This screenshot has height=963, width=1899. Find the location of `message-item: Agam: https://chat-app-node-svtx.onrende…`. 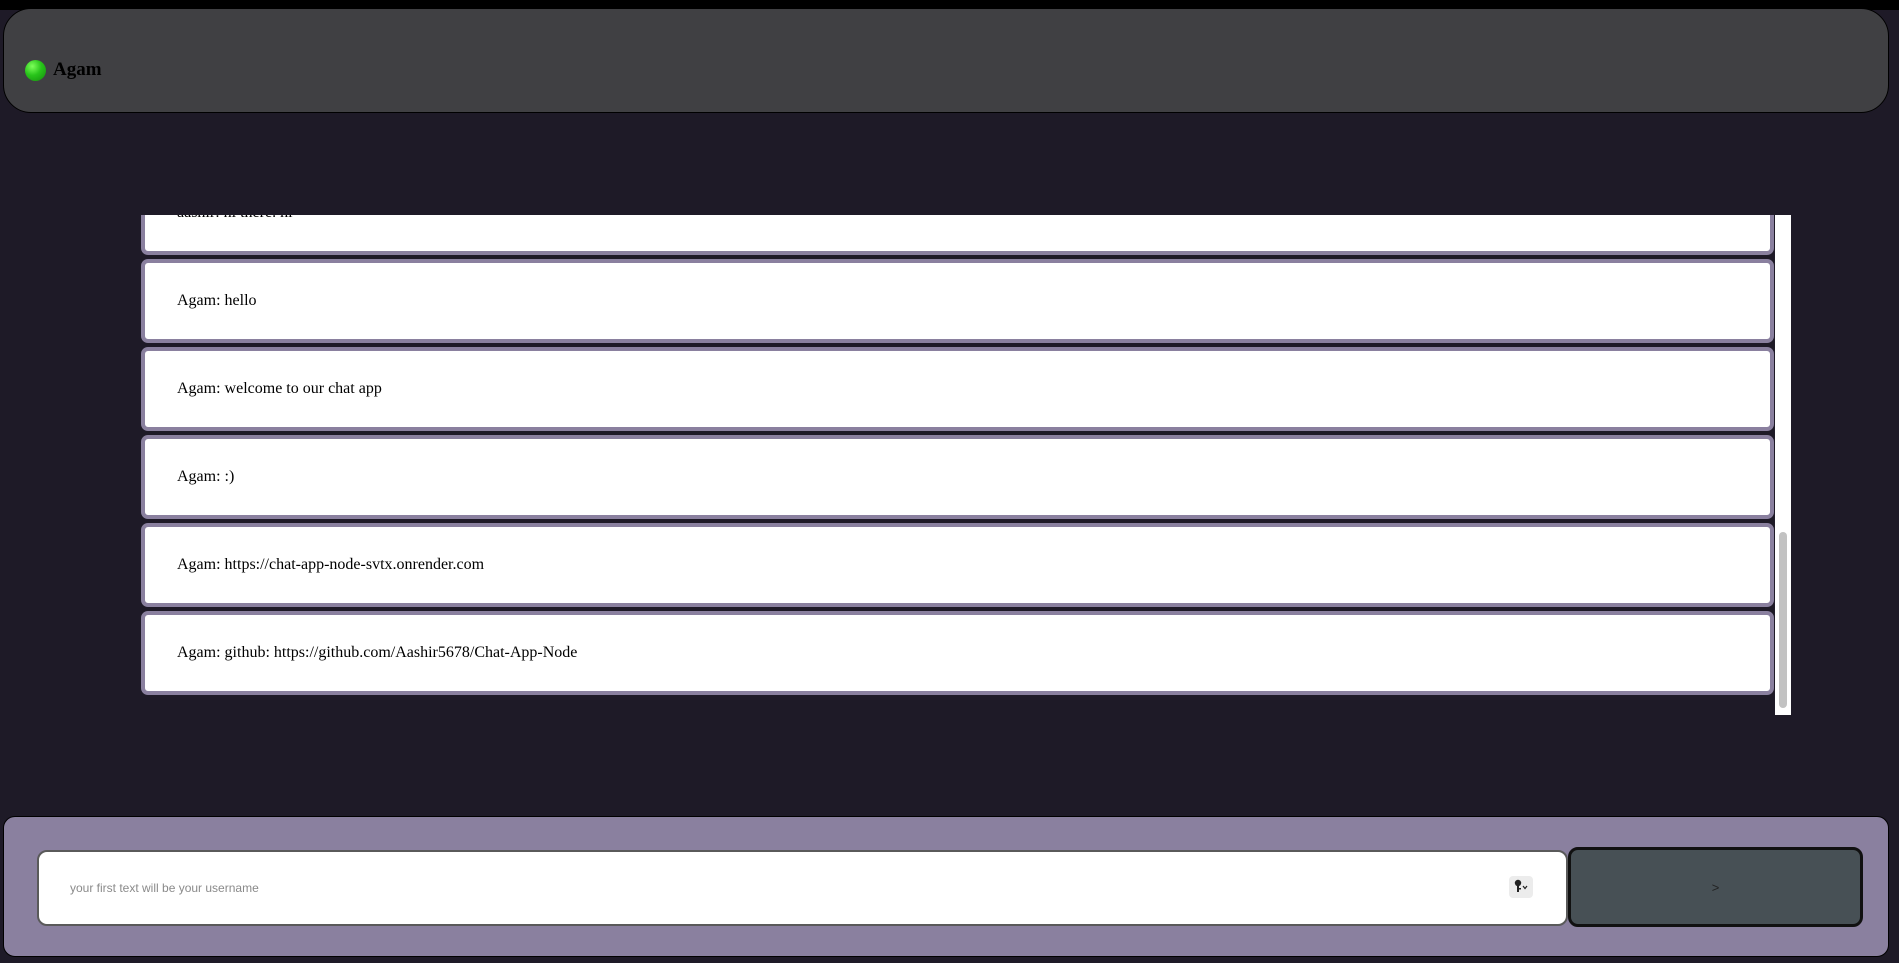

message-item: Agam: https://chat-app-node-svtx.onrende… is located at coordinates (957, 565).